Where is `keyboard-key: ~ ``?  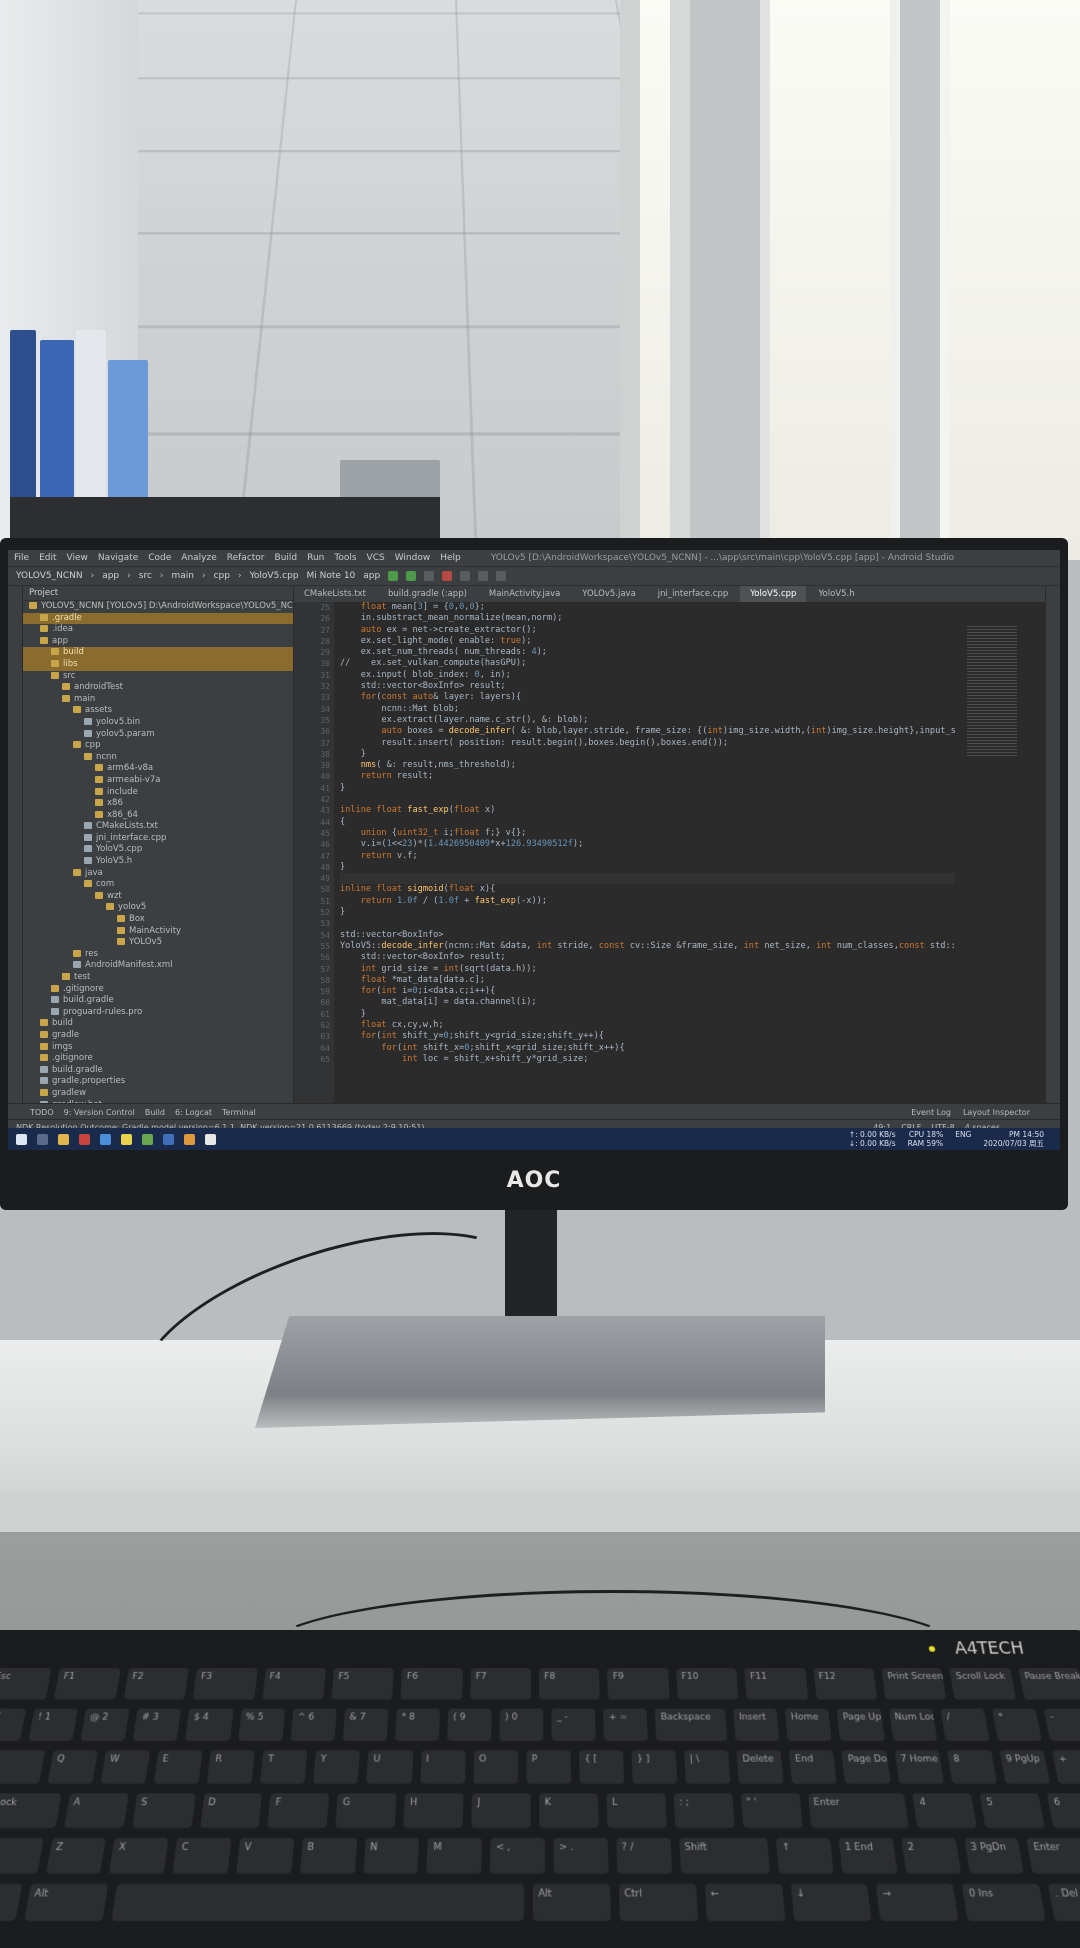 keyboard-key: ~ ` is located at coordinates (13, 1724).